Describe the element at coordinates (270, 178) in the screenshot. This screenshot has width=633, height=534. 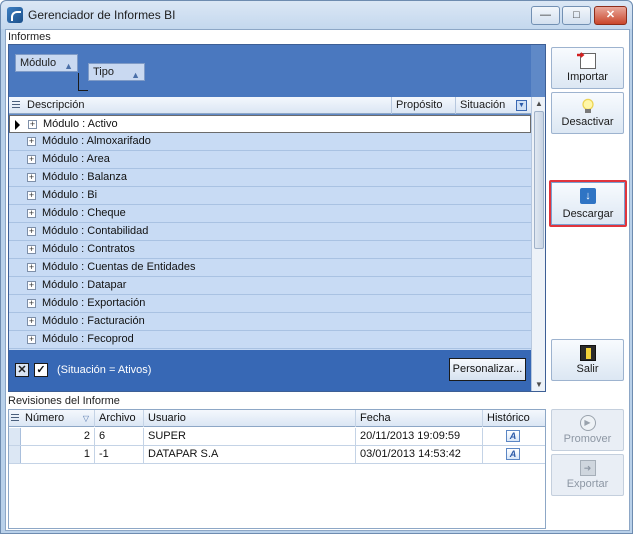
I see `informe-group-row: + Módulo : Balanza` at that location.